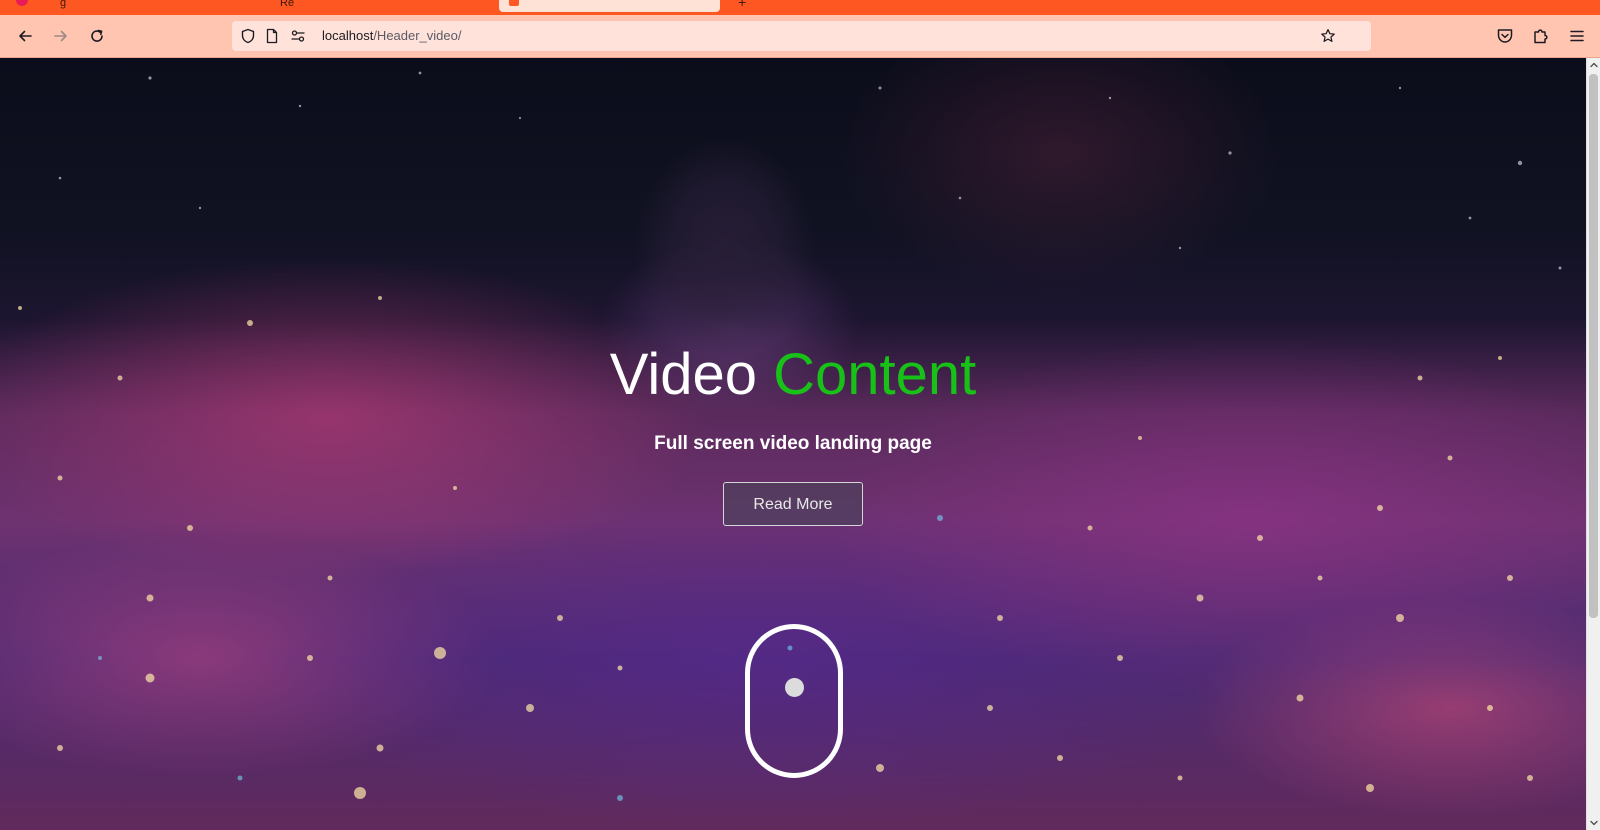 Image resolution: width=1600 pixels, height=830 pixels. I want to click on read-more-button: Read More, so click(793, 504).